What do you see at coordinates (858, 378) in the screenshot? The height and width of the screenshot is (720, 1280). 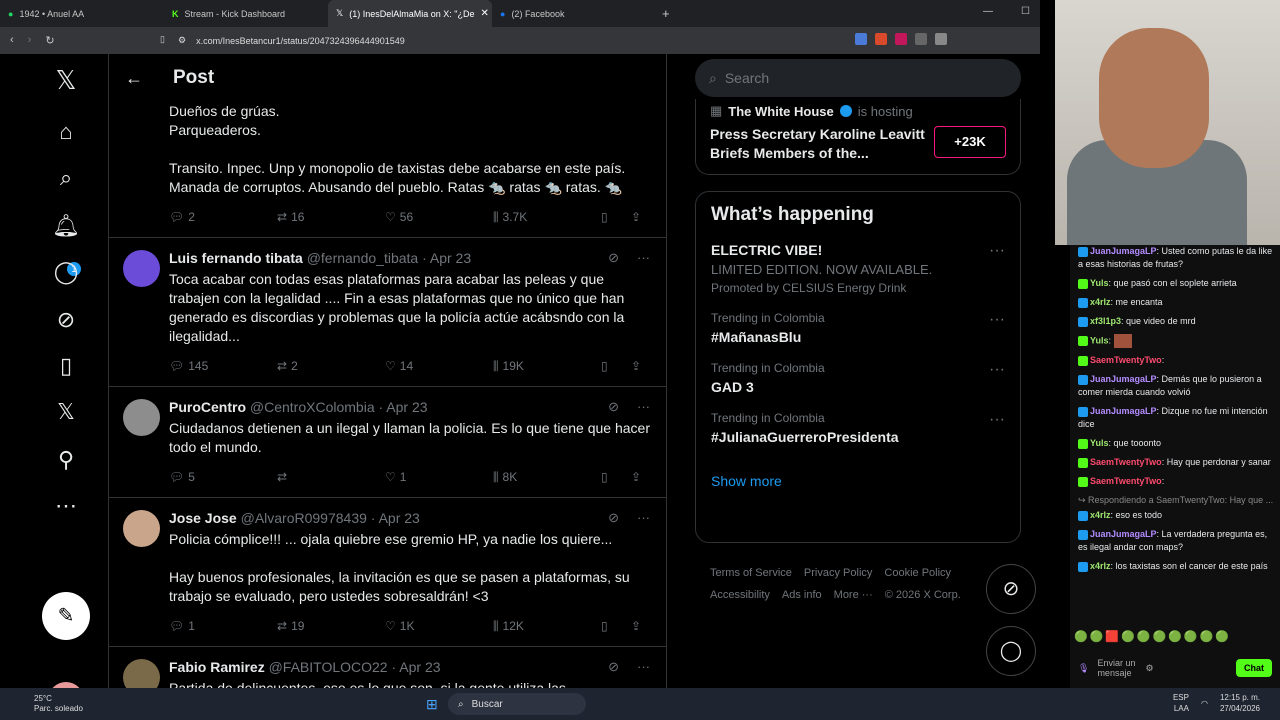 I see `trend-item: Trending in Colombia GAD 3 ···` at bounding box center [858, 378].